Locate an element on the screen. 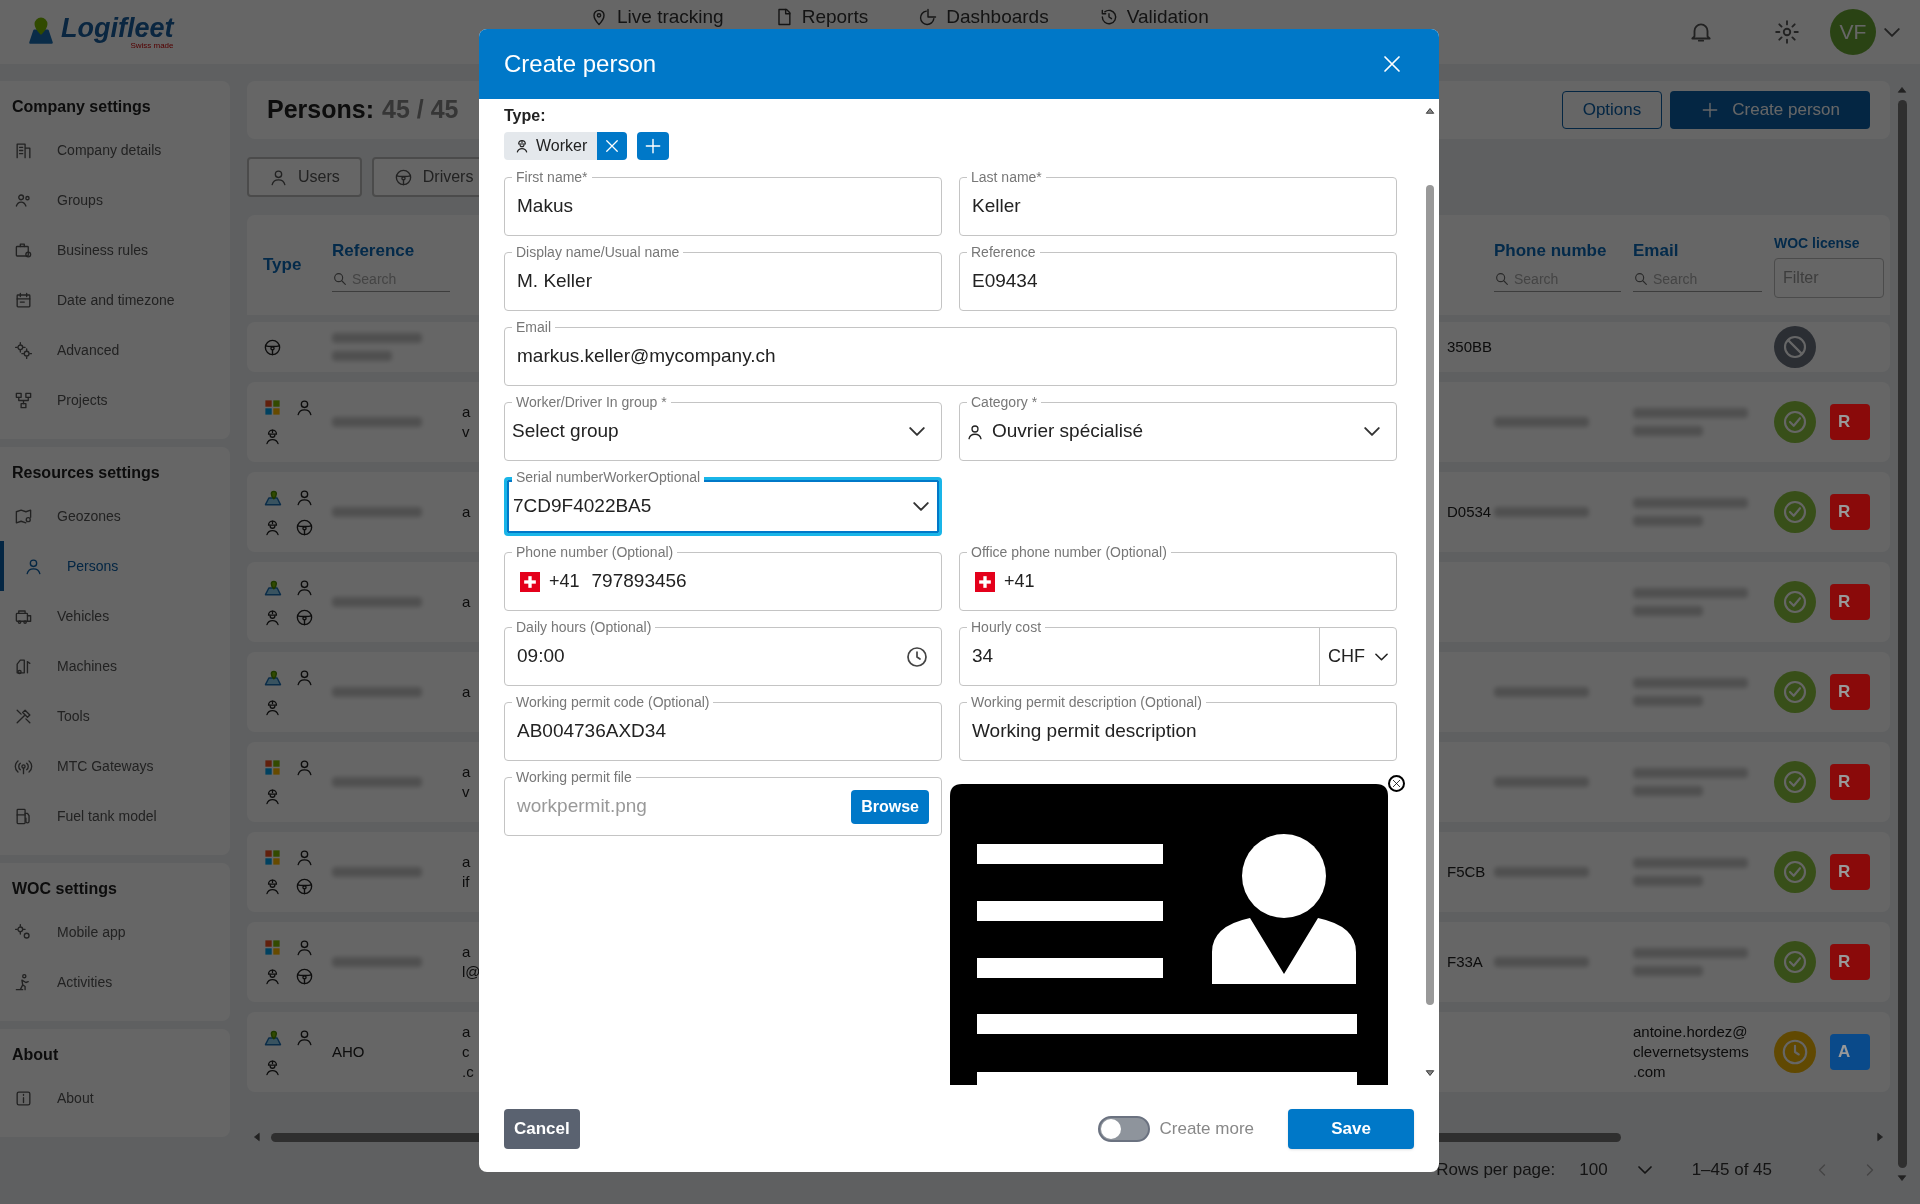 The height and width of the screenshot is (1204, 1920). save-button: Save is located at coordinates (1351, 1129).